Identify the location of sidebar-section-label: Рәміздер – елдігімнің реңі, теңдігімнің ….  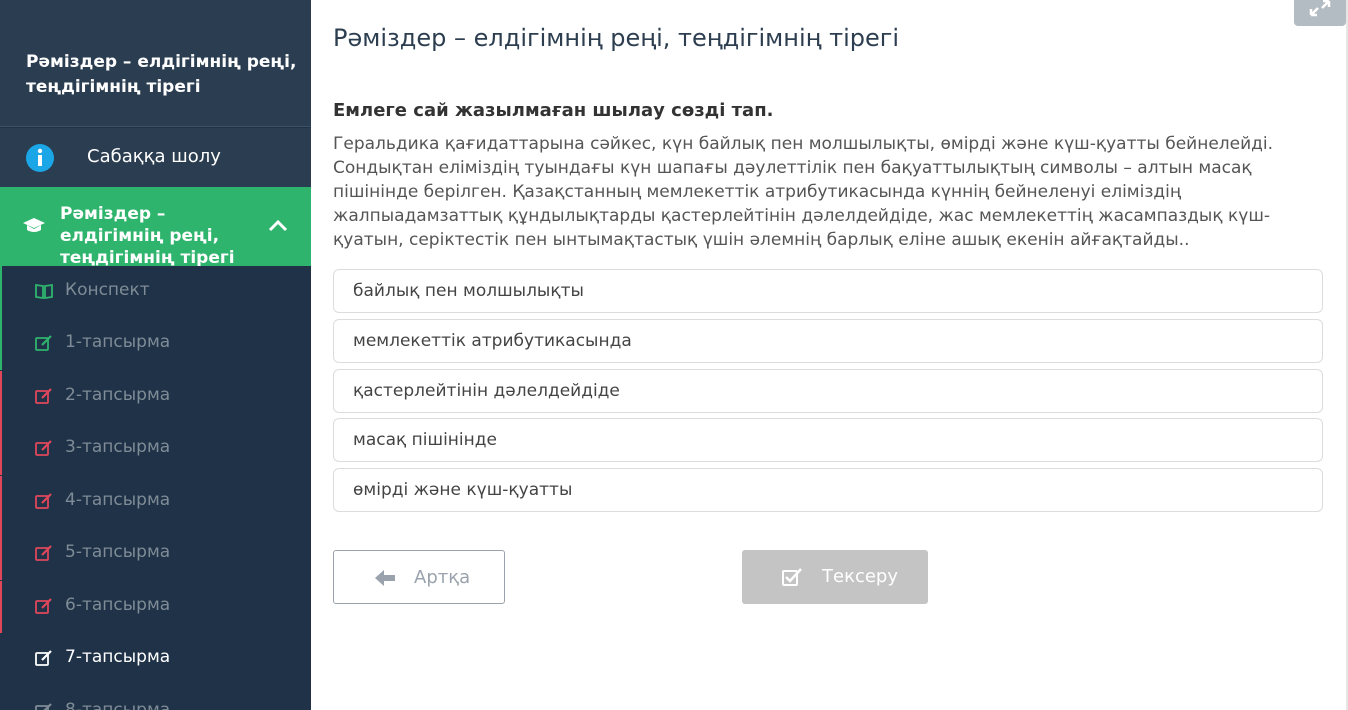
(147, 235).